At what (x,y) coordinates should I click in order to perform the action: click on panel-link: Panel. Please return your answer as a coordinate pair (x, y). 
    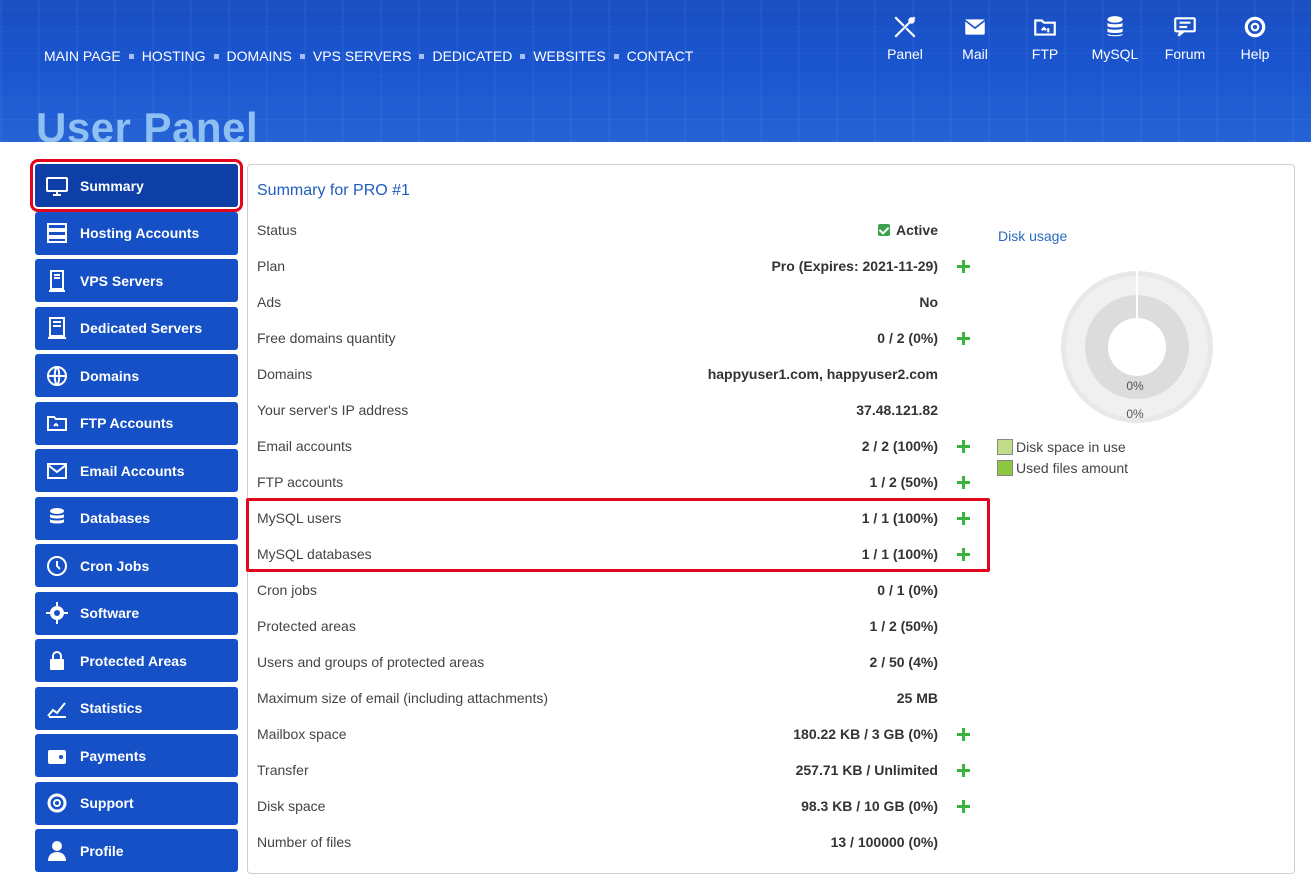
    Looking at the image, I should click on (905, 38).